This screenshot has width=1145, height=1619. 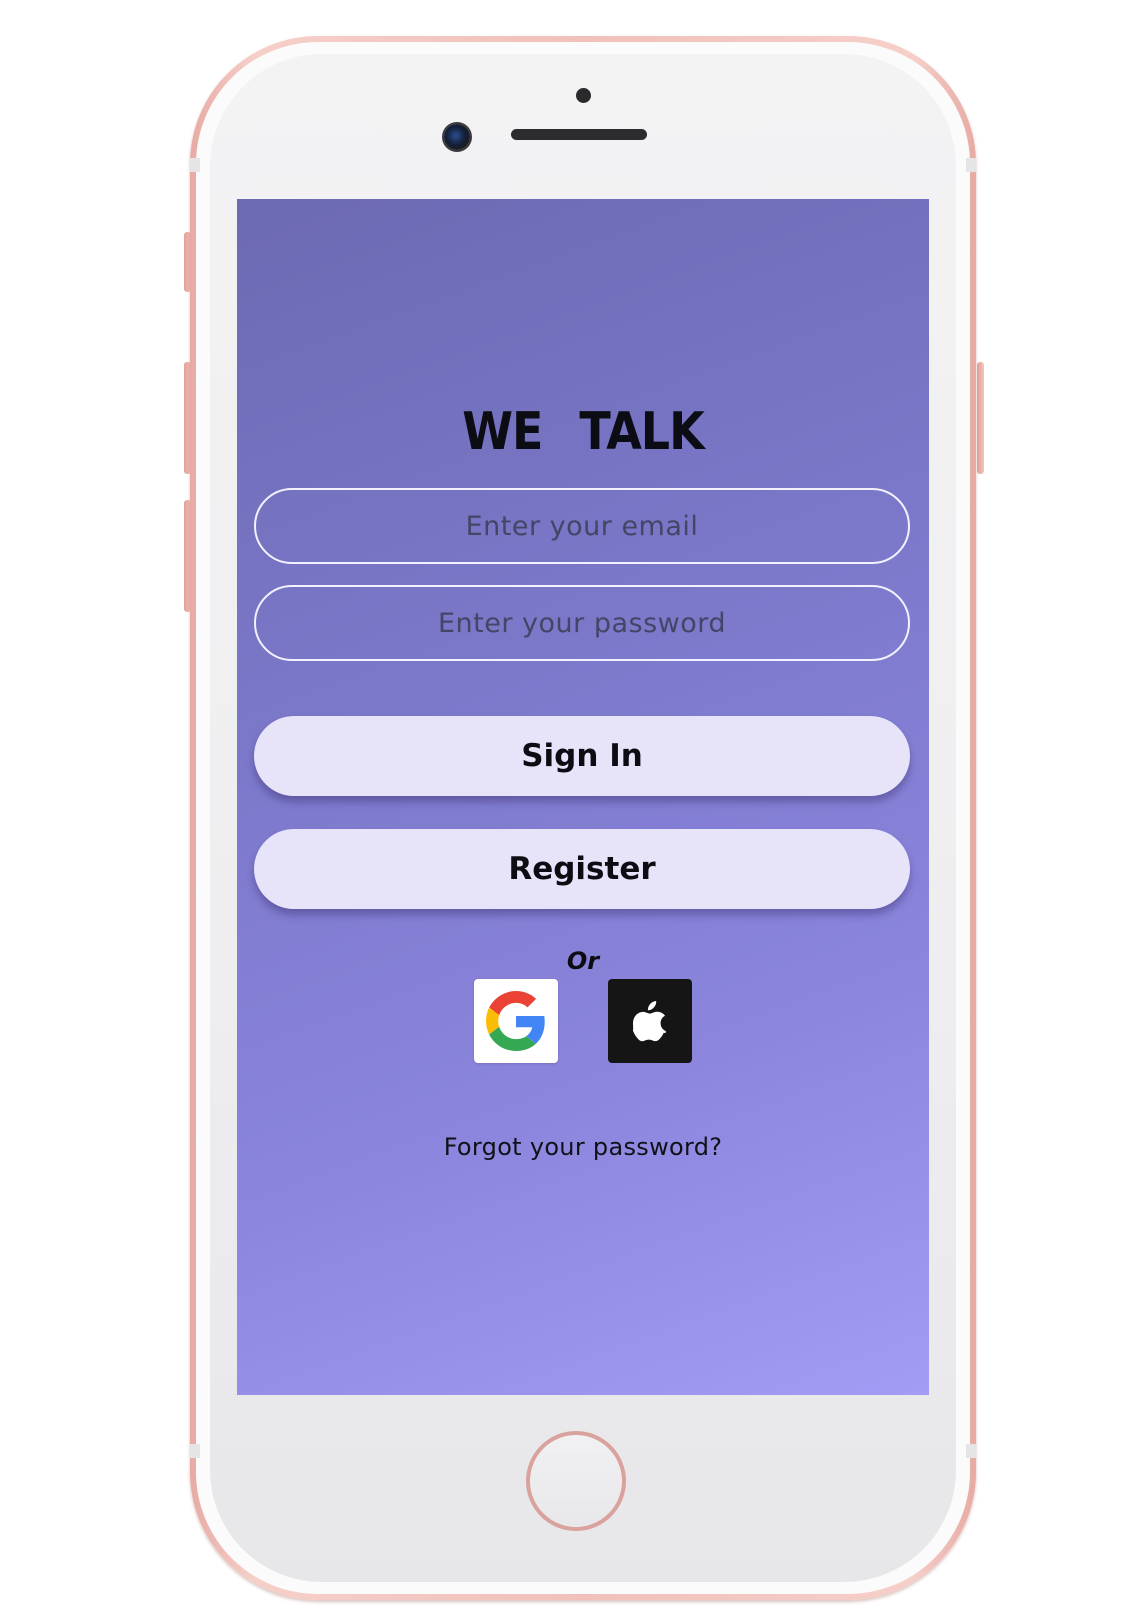 I want to click on email-field, so click(x=582, y=526).